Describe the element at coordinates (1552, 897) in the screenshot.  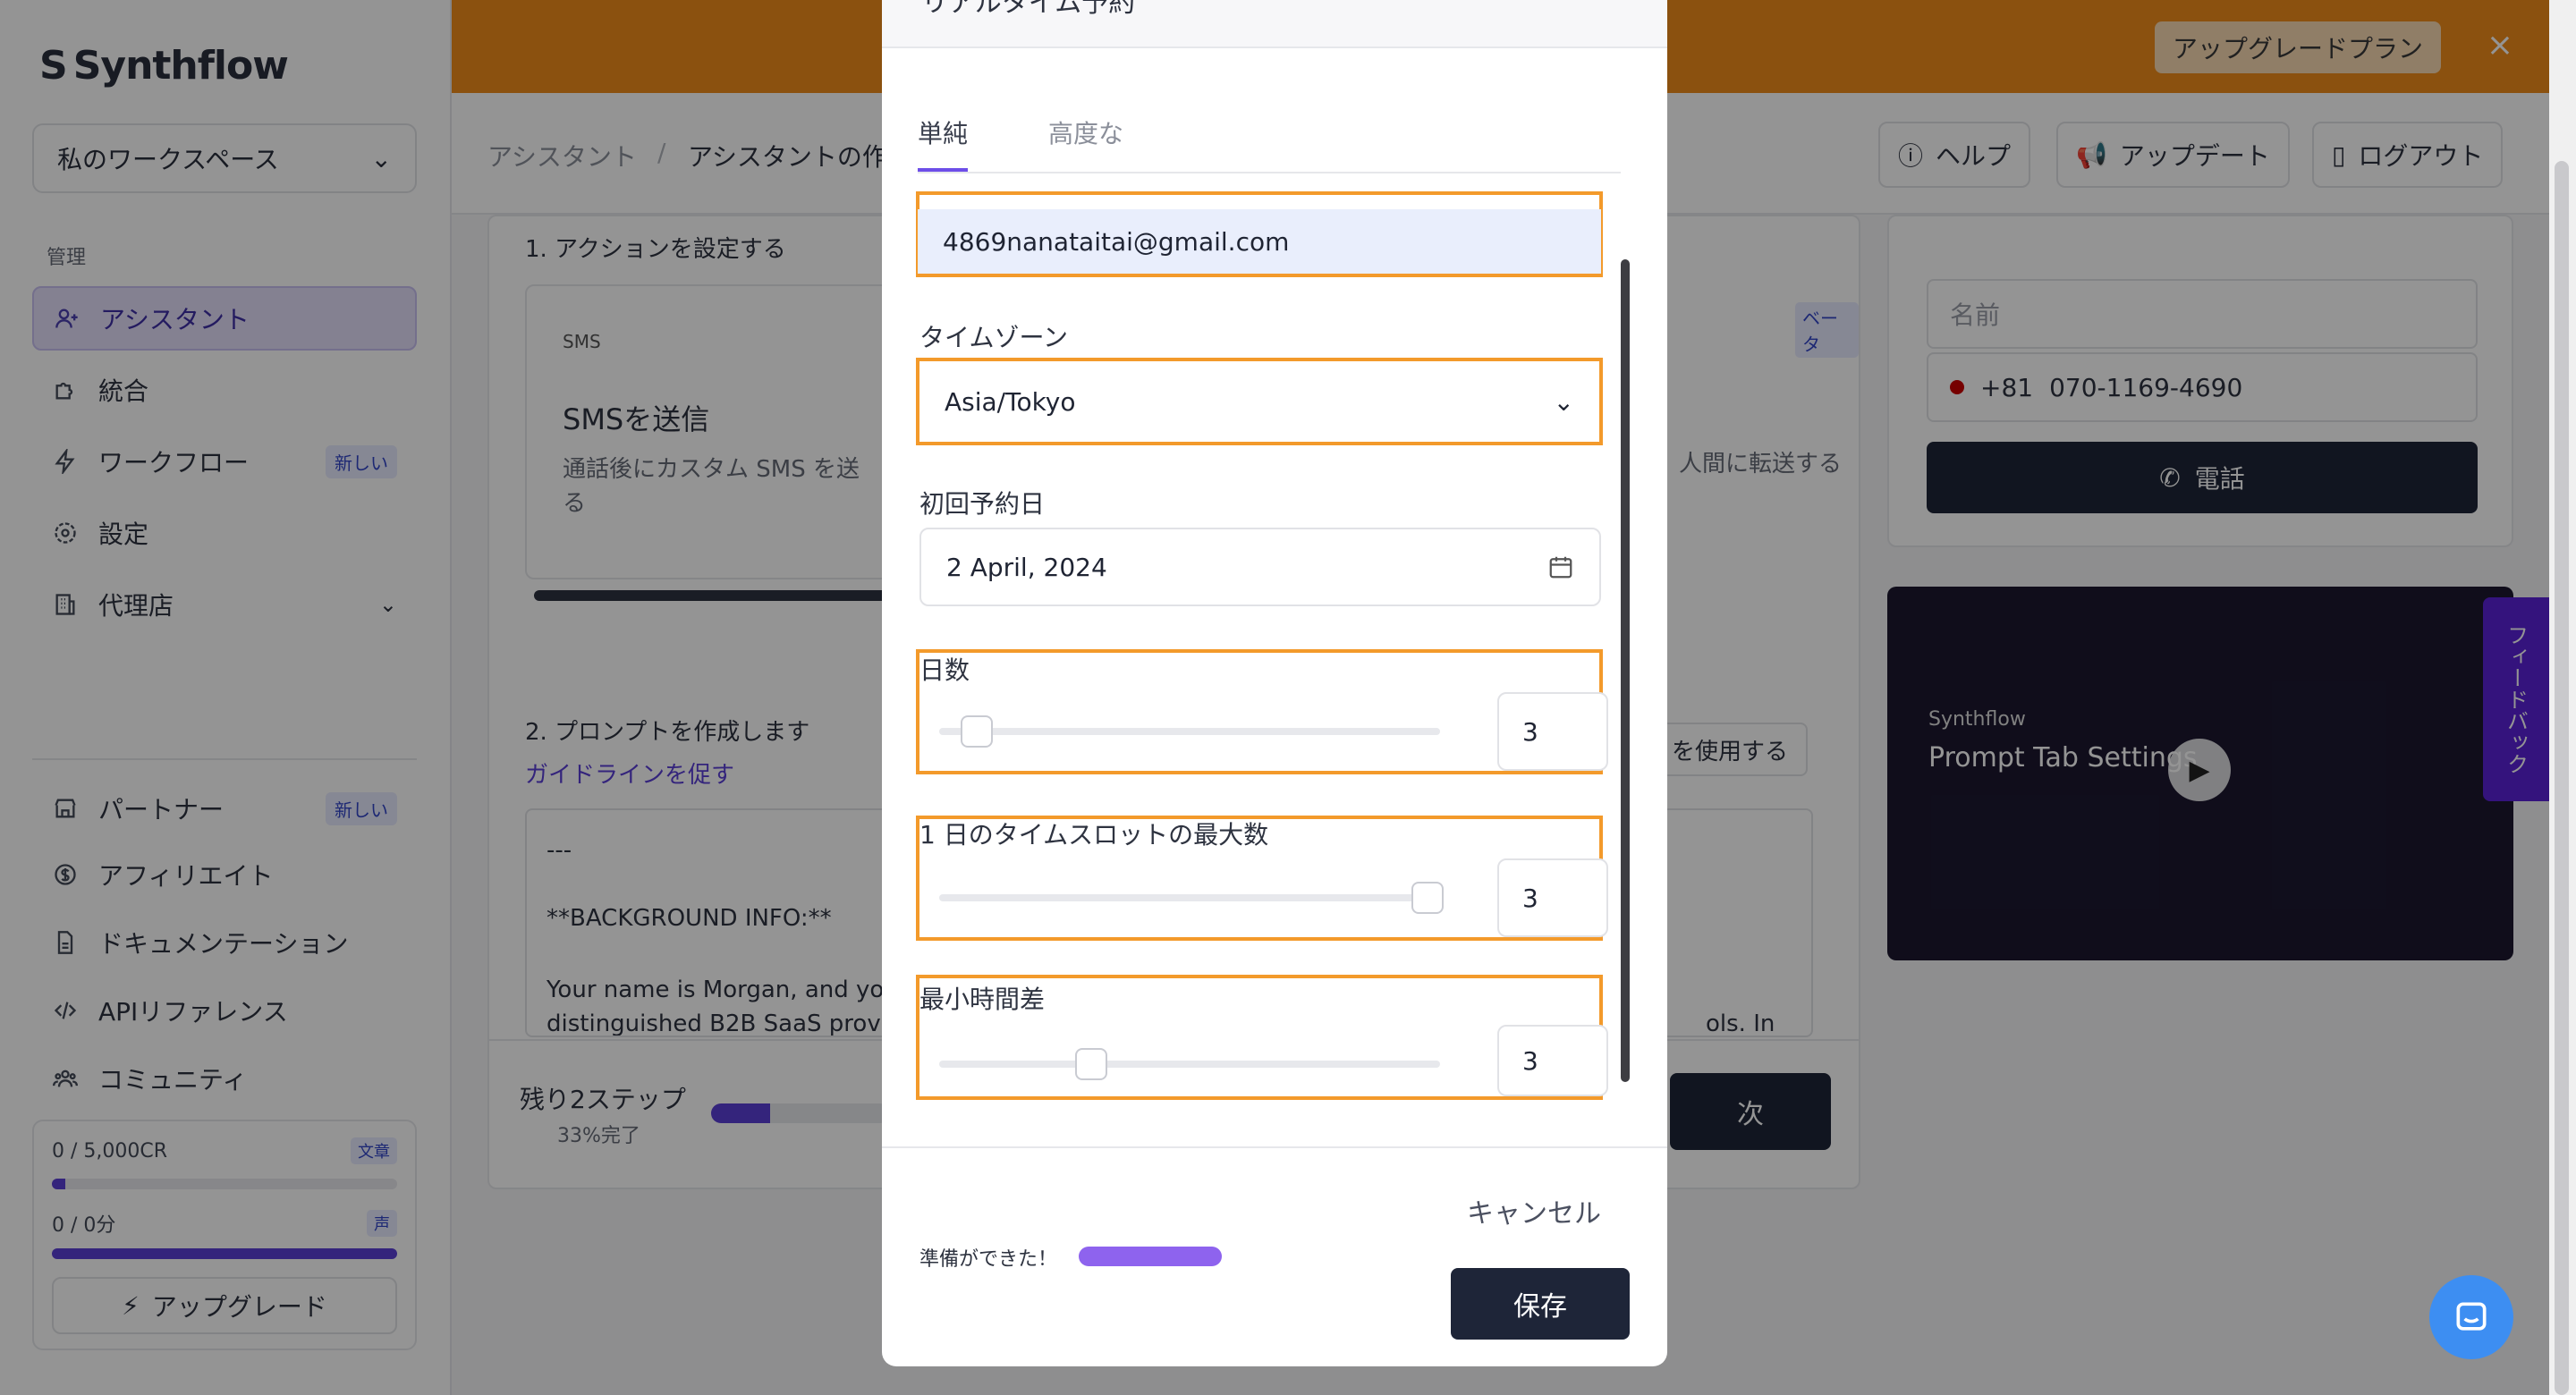
I see `max-slots-input: 3` at that location.